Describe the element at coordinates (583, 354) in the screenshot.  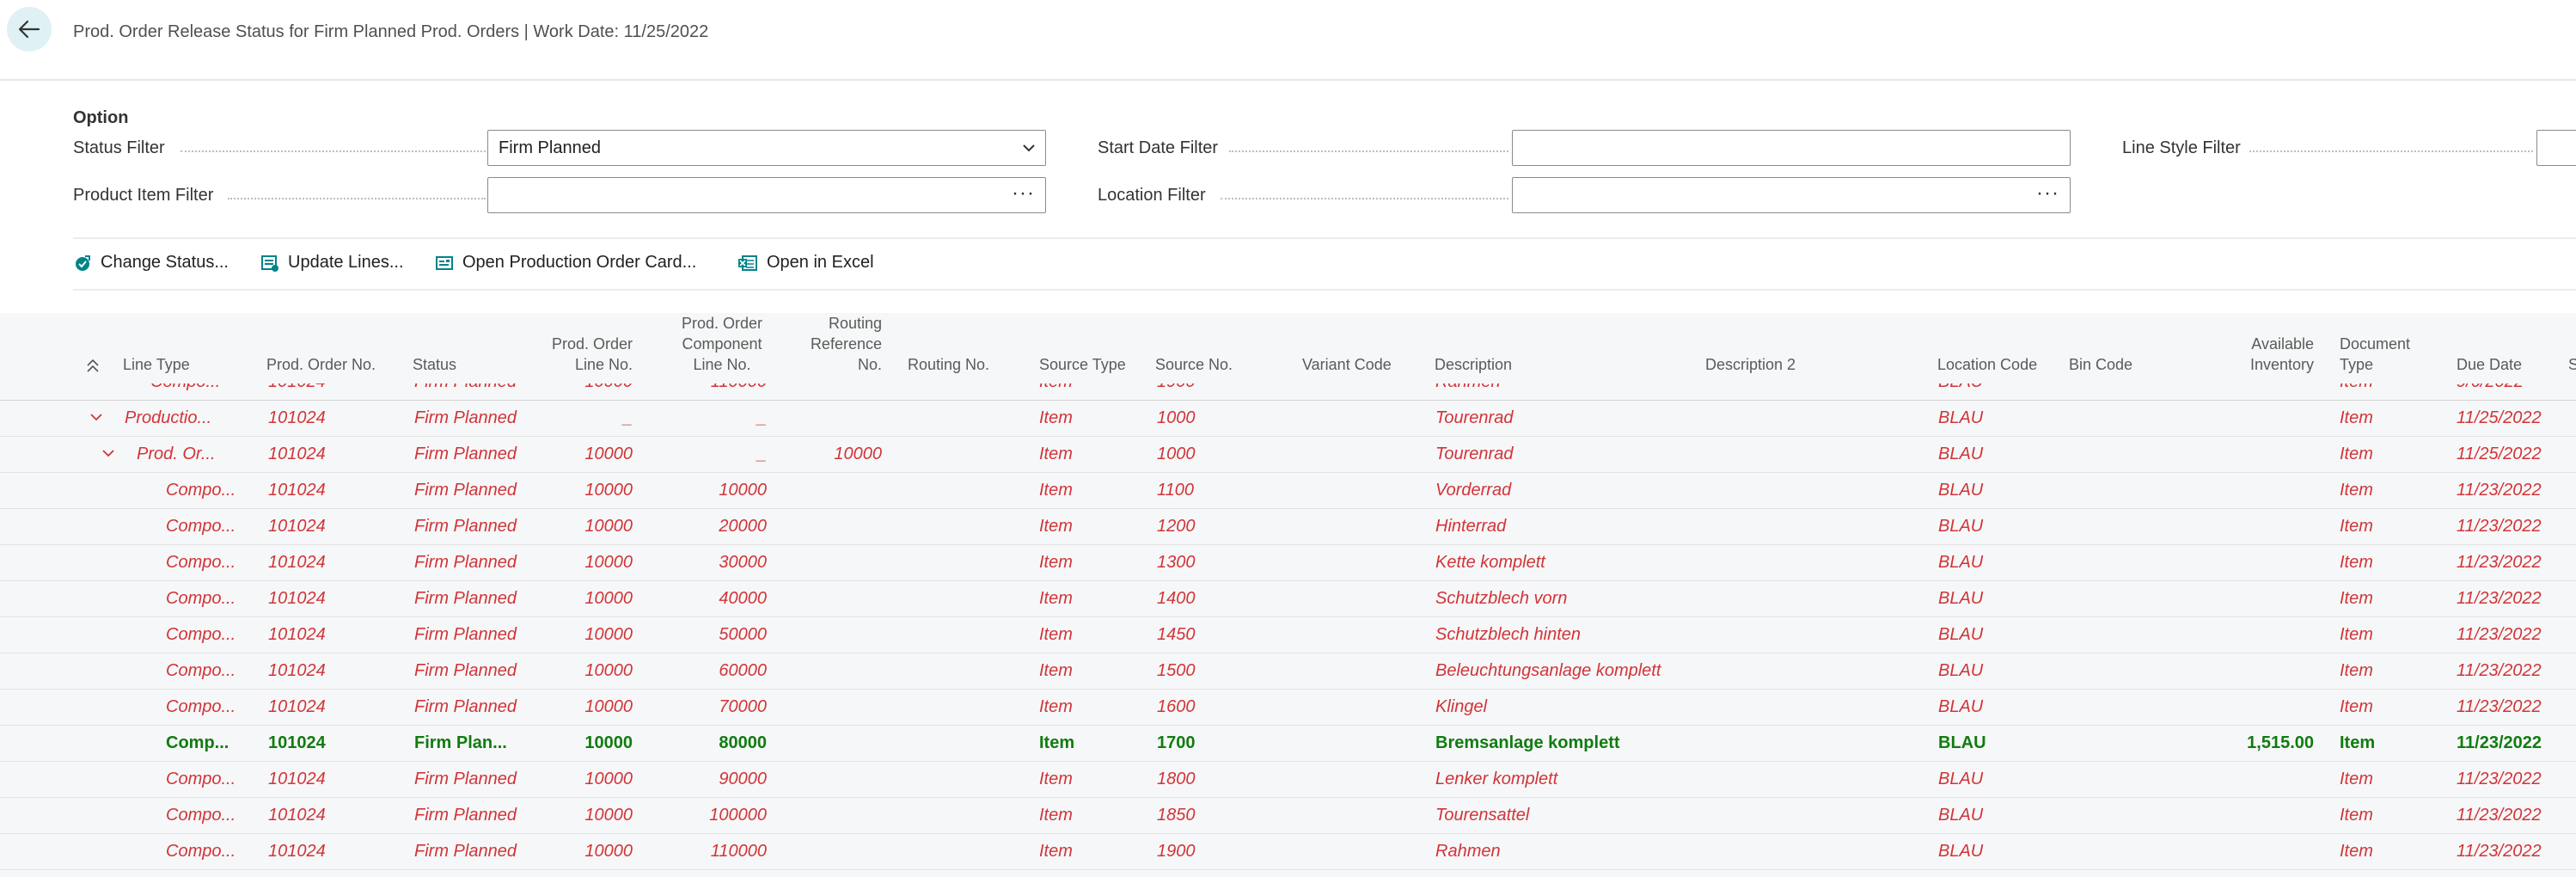
I see `col-prod-order-line-no: Prod. Order Line No.` at that location.